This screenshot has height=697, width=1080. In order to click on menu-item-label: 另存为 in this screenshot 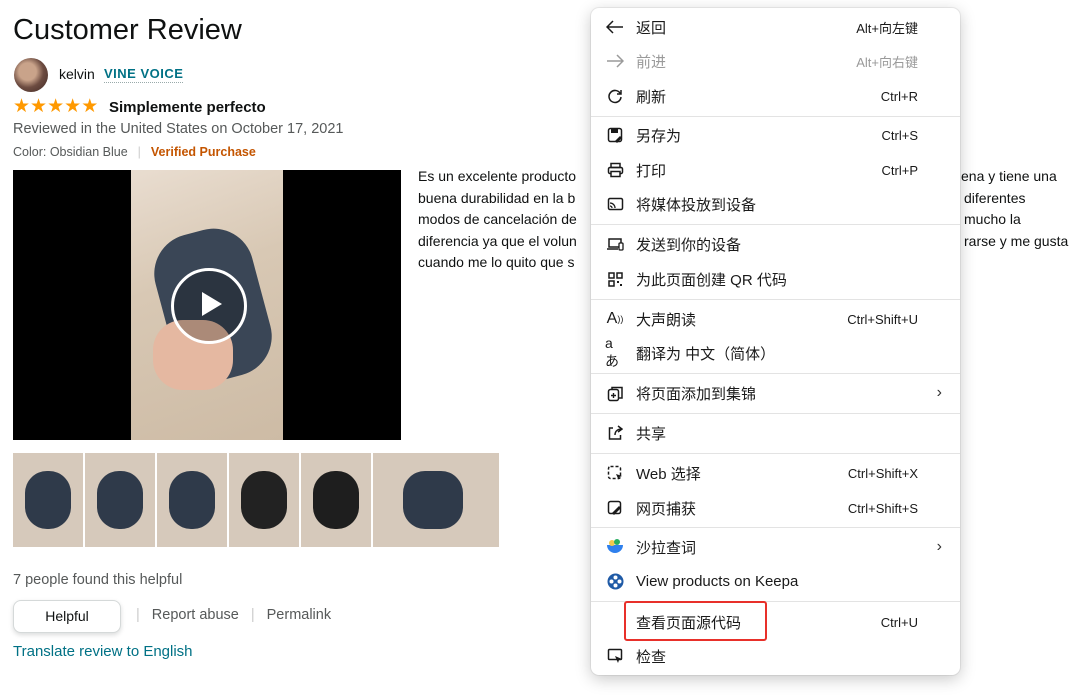, I will do `click(659, 136)`.